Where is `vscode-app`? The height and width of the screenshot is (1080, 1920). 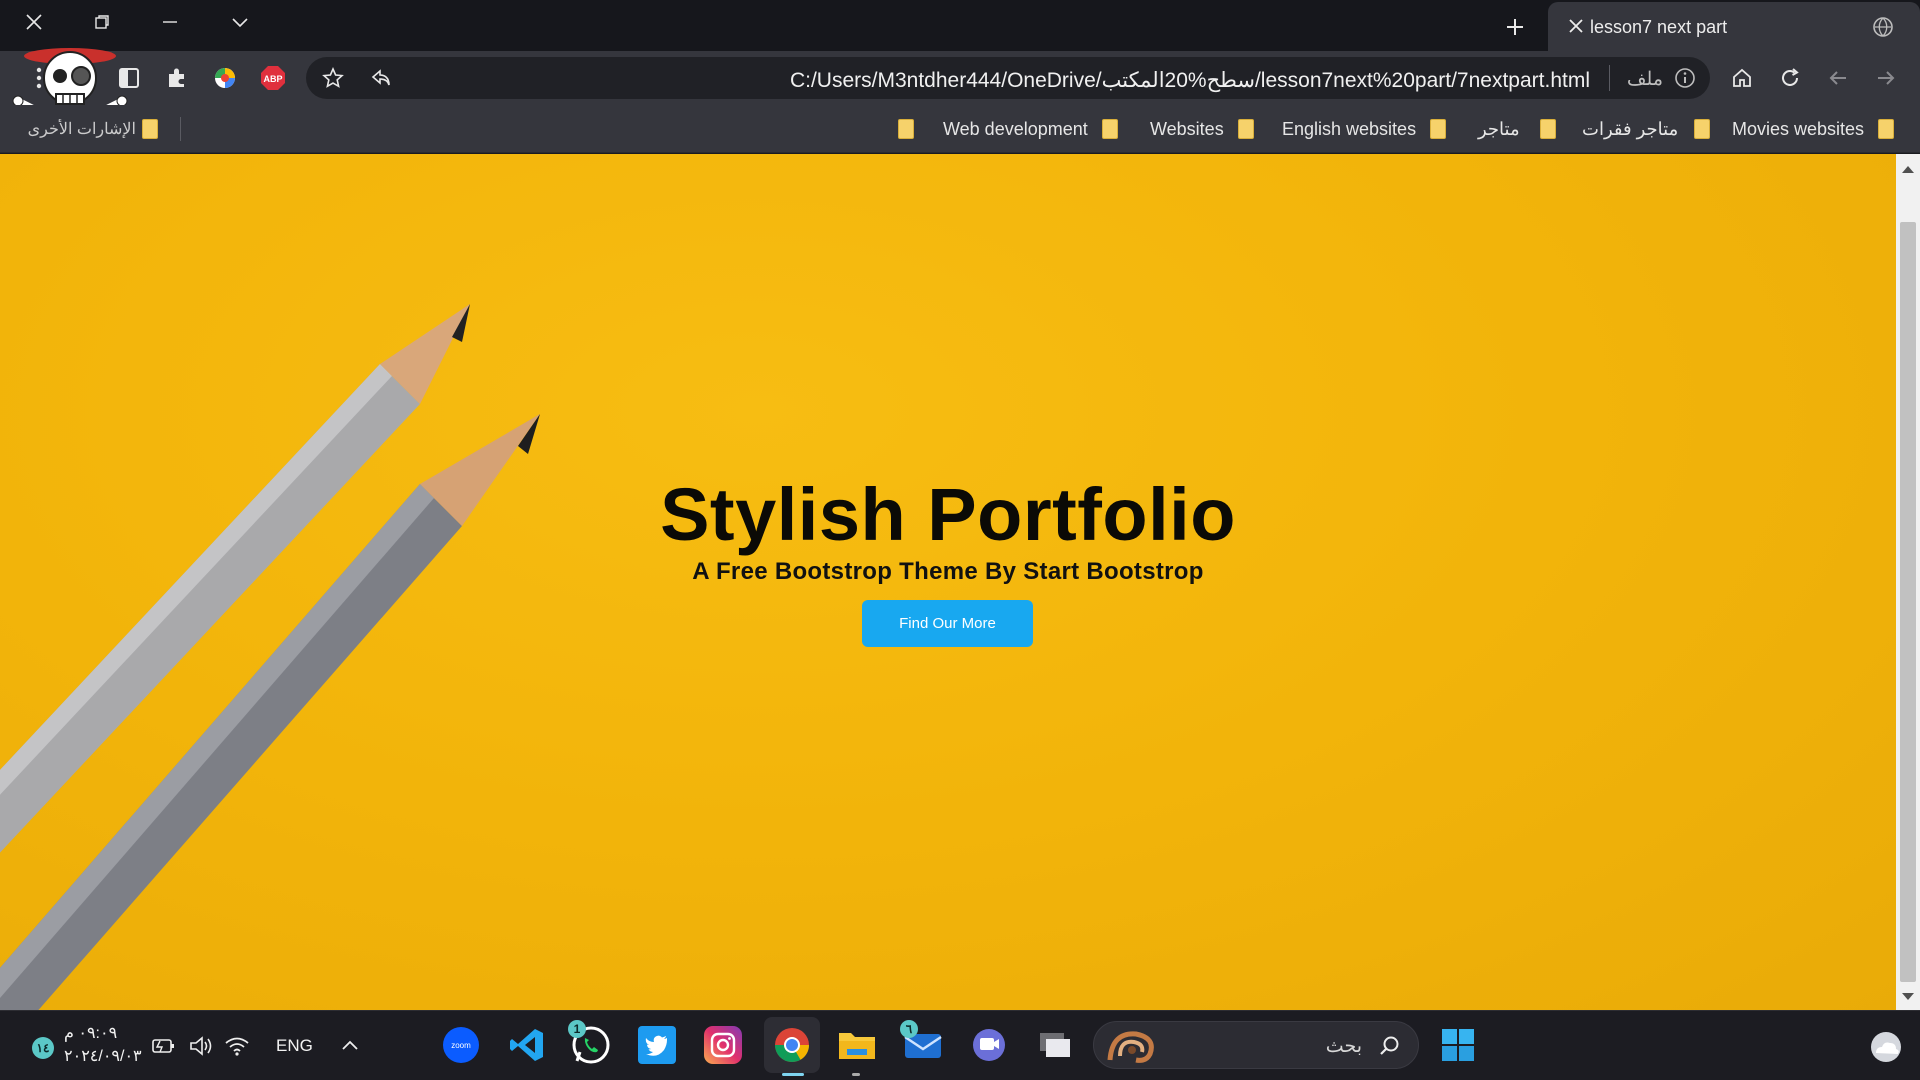 vscode-app is located at coordinates (527, 1045).